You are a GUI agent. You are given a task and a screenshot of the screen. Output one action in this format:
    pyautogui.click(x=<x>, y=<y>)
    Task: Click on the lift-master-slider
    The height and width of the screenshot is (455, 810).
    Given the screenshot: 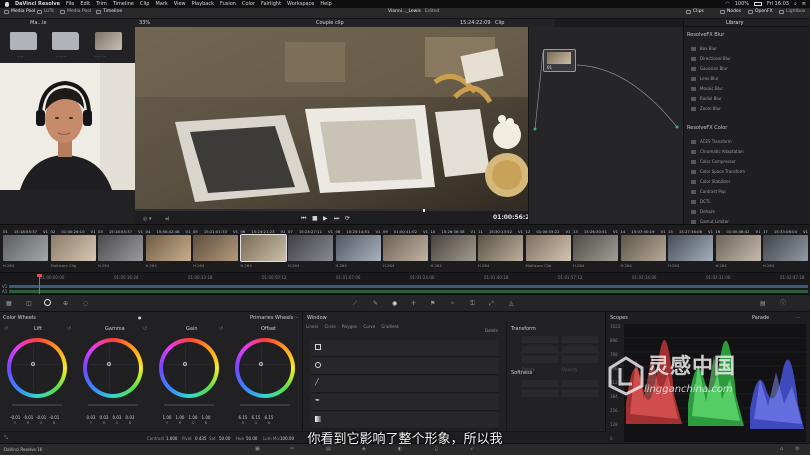 What is the action you would take?
    pyautogui.click(x=37, y=405)
    